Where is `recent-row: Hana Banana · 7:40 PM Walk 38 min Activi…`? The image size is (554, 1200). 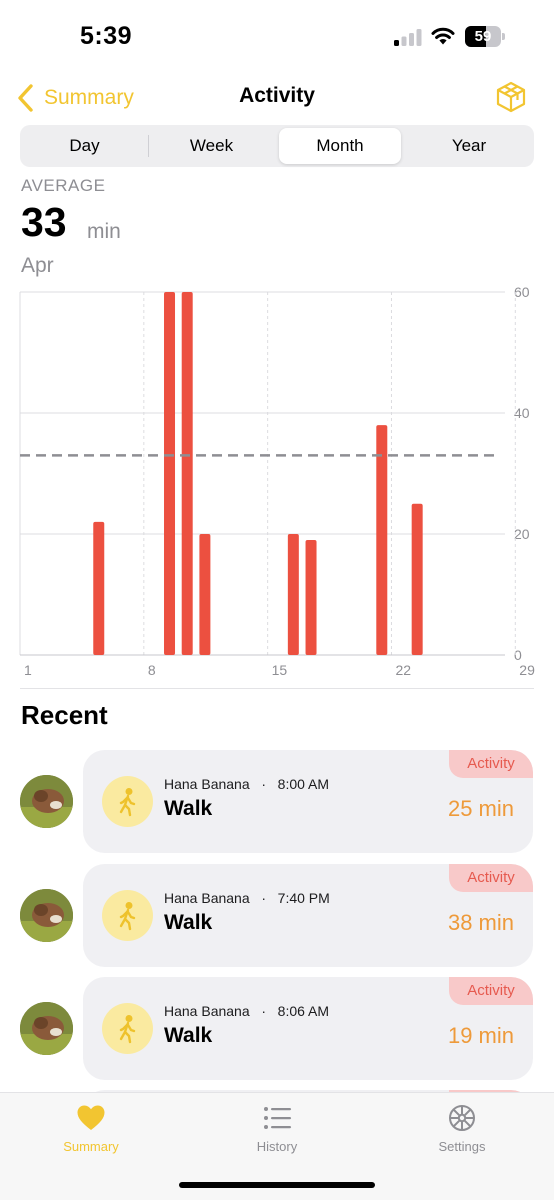
recent-row: Hana Banana · 7:40 PM Walk 38 min Activi… is located at coordinates (277, 915).